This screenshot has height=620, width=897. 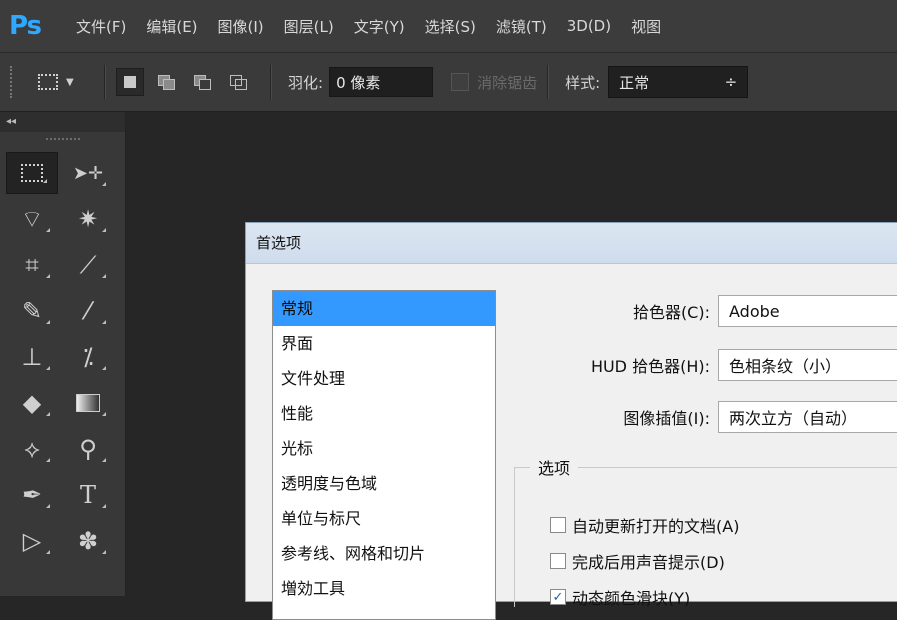 I want to click on history-brush-tool: ⁒, so click(x=88, y=357).